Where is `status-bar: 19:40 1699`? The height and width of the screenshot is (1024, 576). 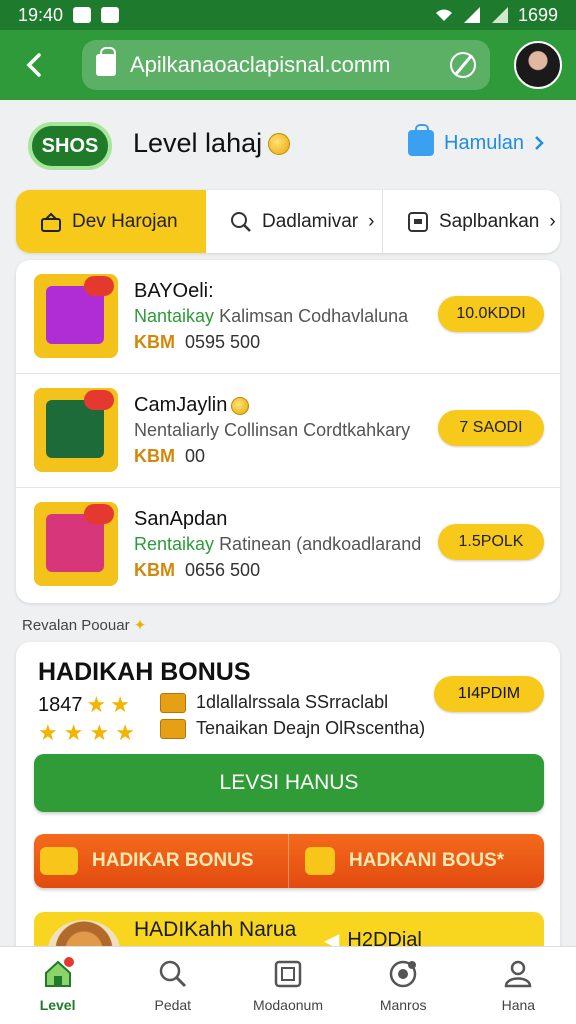 status-bar: 19:40 1699 is located at coordinates (288, 15).